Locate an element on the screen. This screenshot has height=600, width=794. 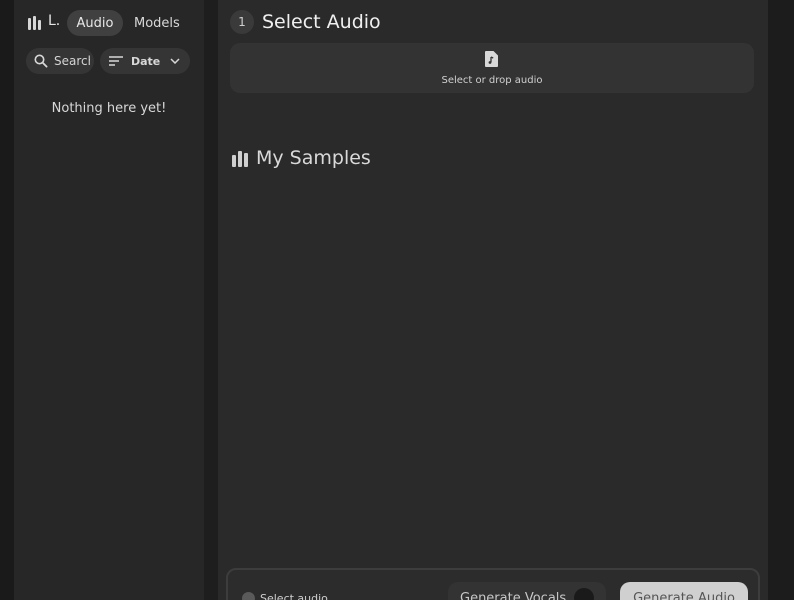
search-icon is located at coordinates (41, 61).